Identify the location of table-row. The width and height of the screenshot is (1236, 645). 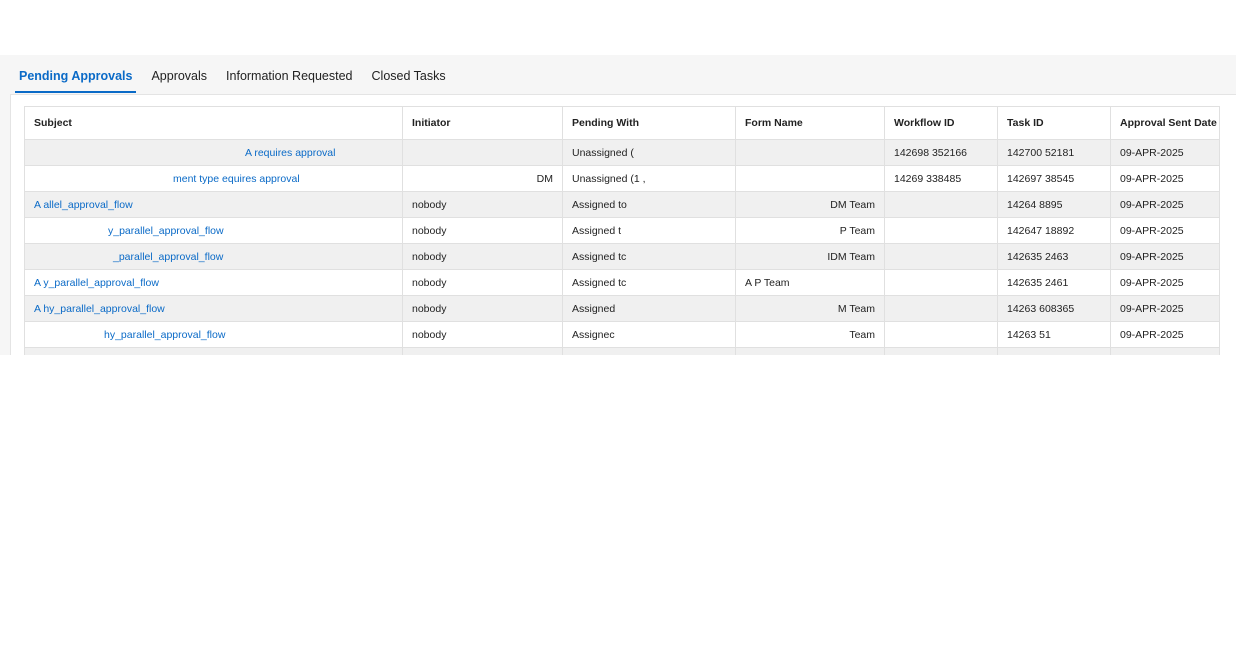
(622, 351).